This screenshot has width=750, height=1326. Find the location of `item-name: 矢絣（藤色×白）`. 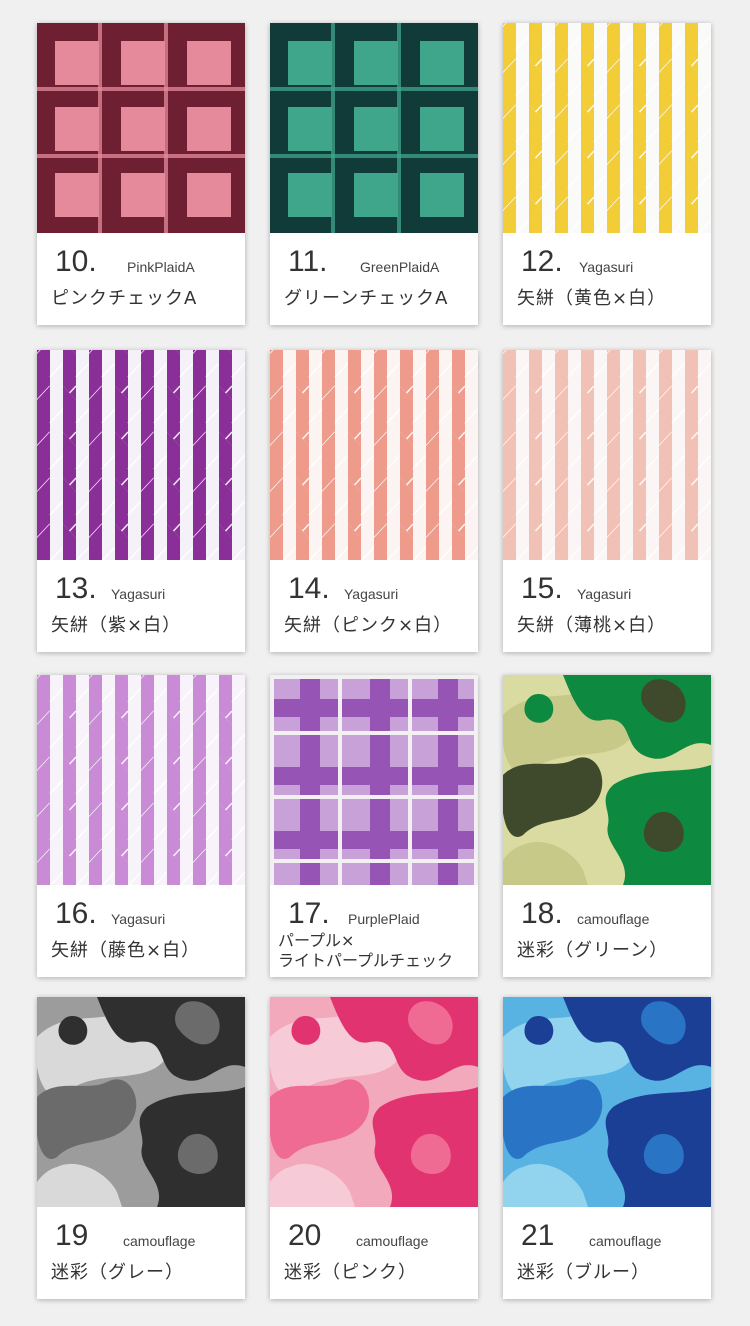

item-name: 矢絣（藤色×白） is located at coordinates (126, 950).